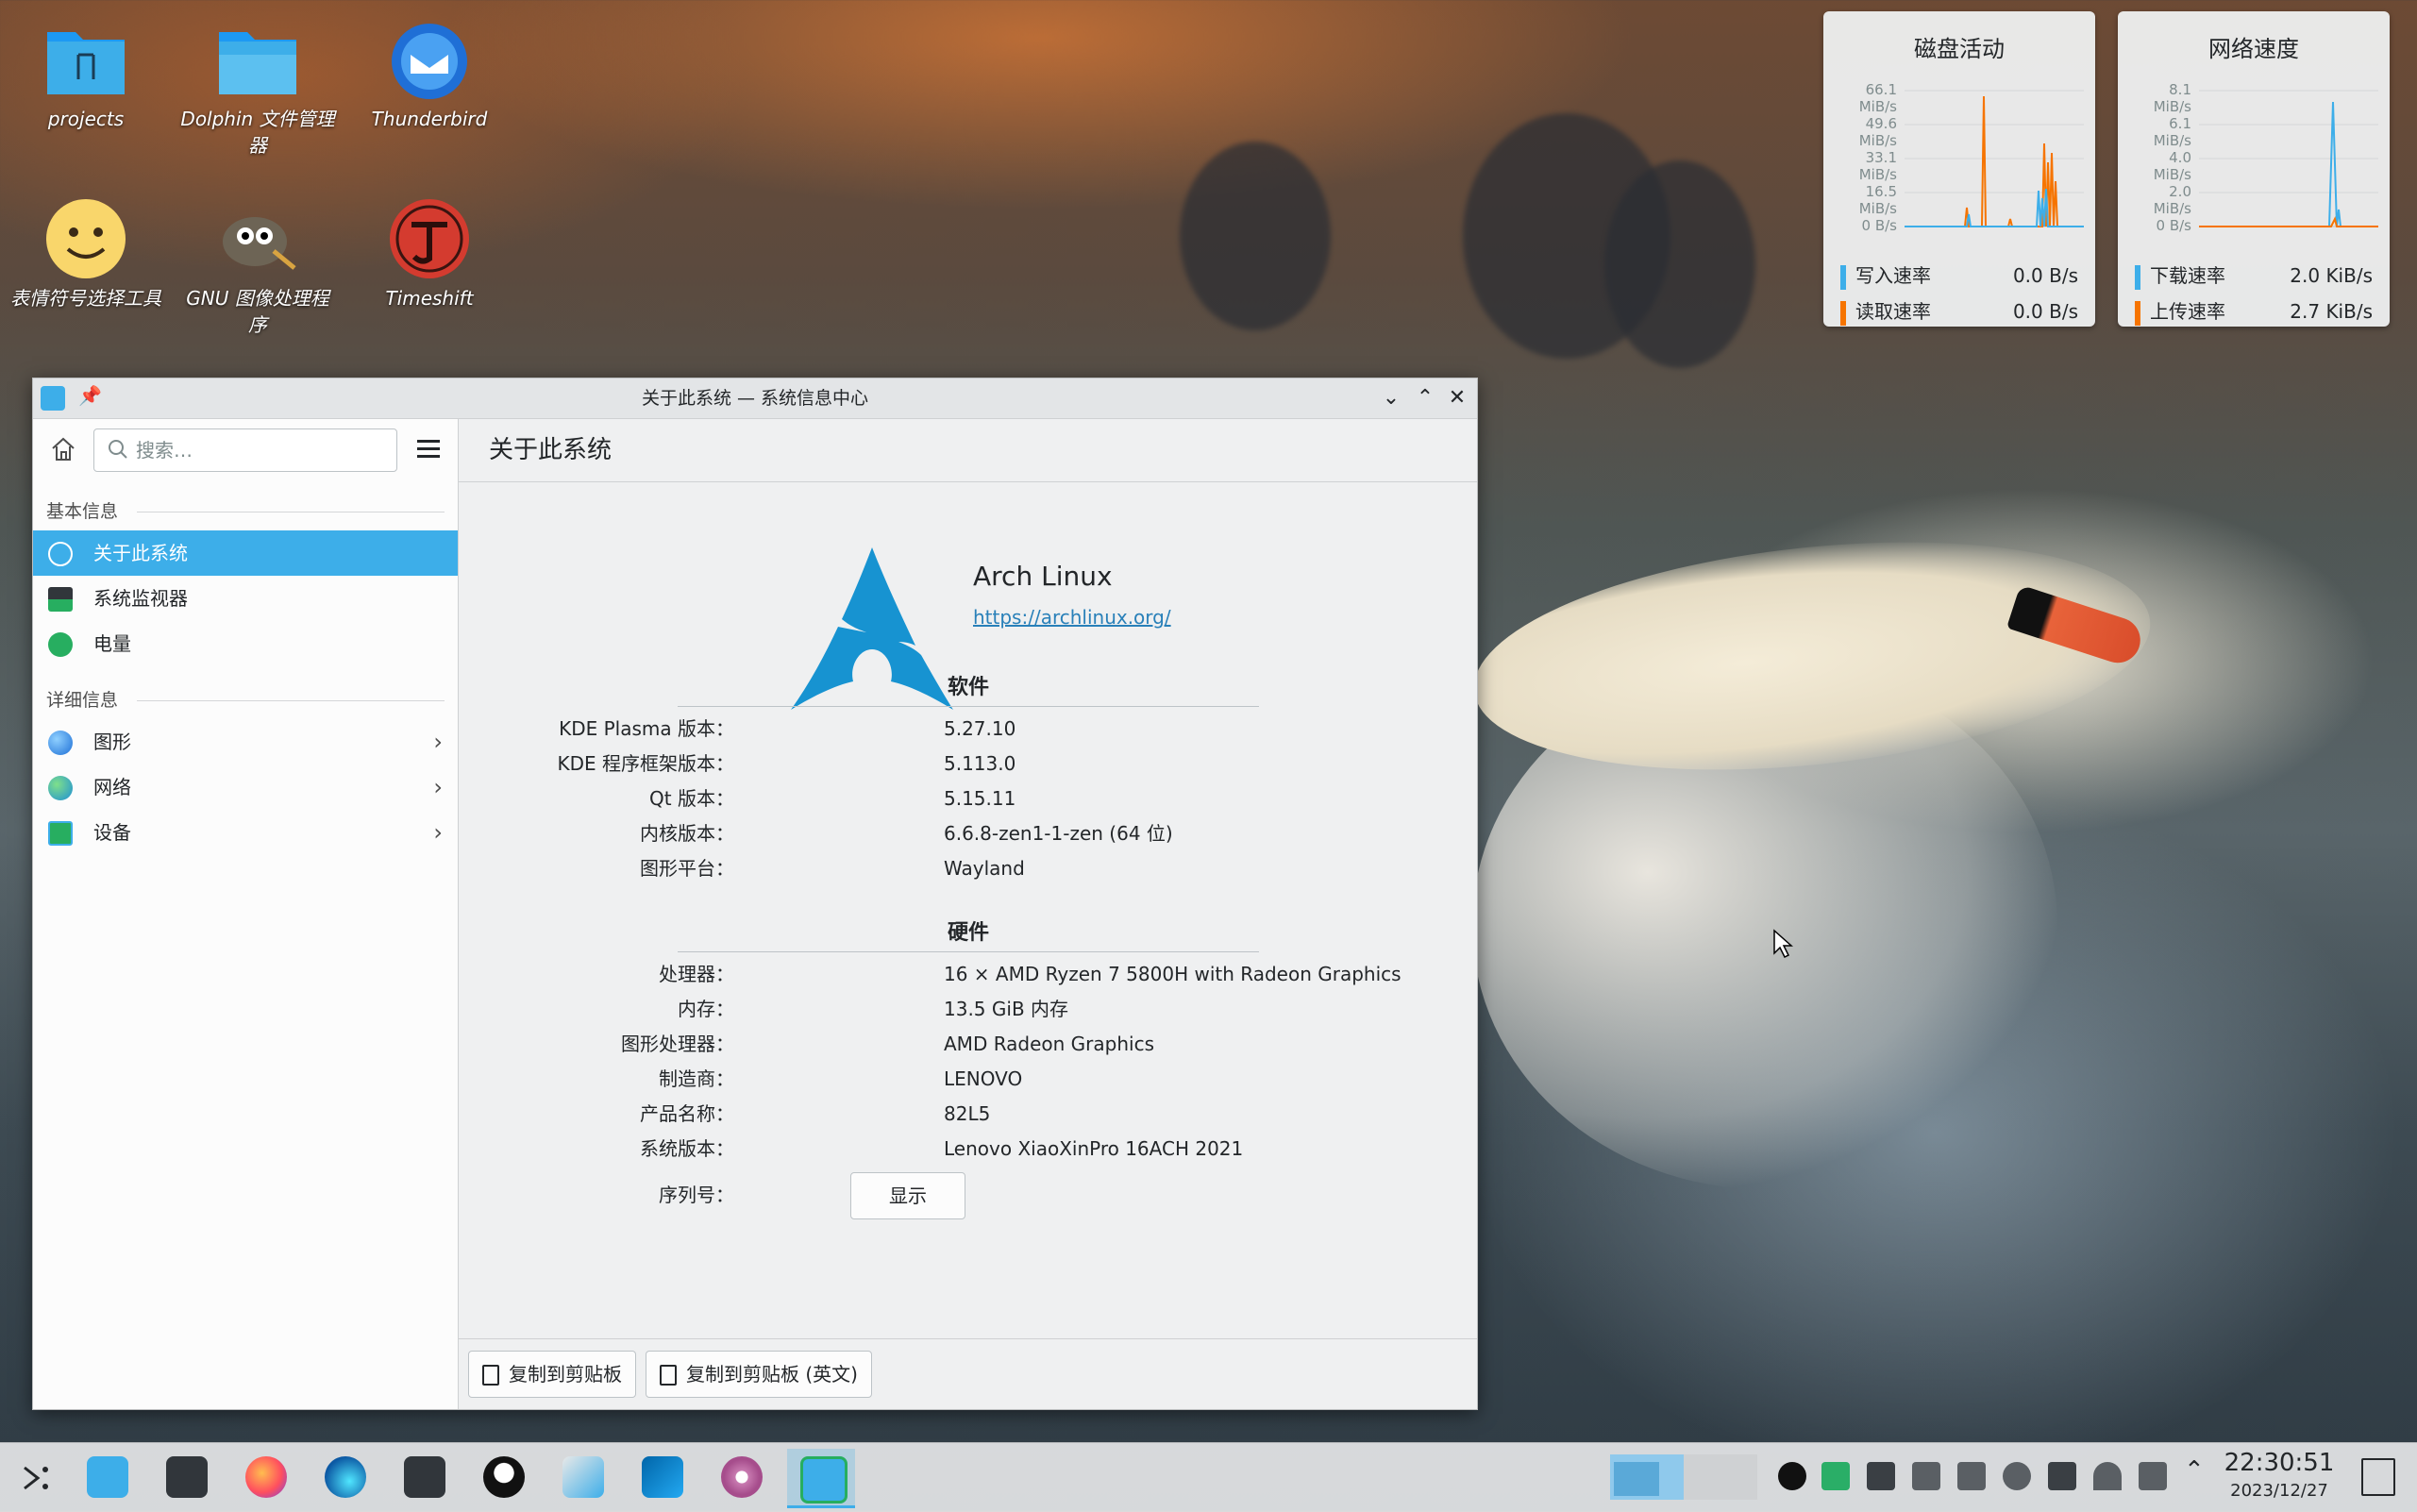 Image resolution: width=2417 pixels, height=1512 pixels. I want to click on info-value: 13.5 GiB 内存, so click(1006, 1009).